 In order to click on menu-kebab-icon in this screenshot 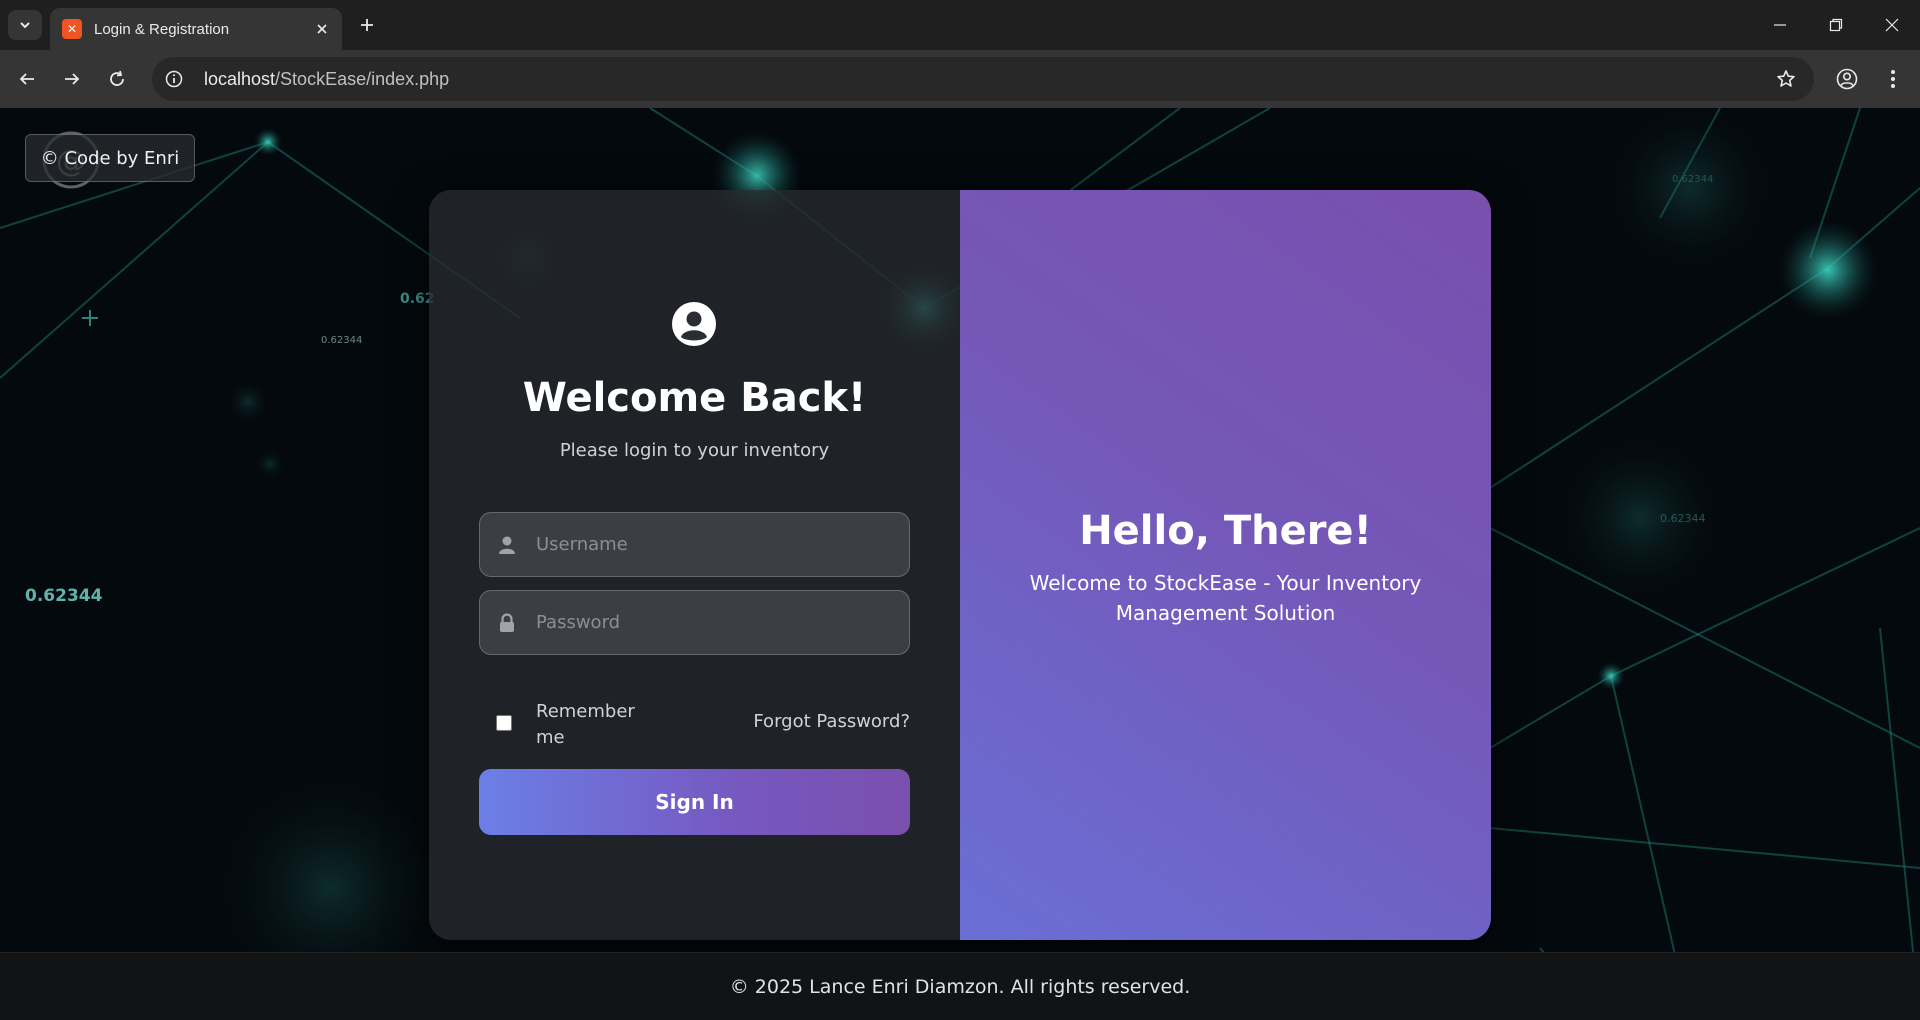, I will do `click(1893, 79)`.